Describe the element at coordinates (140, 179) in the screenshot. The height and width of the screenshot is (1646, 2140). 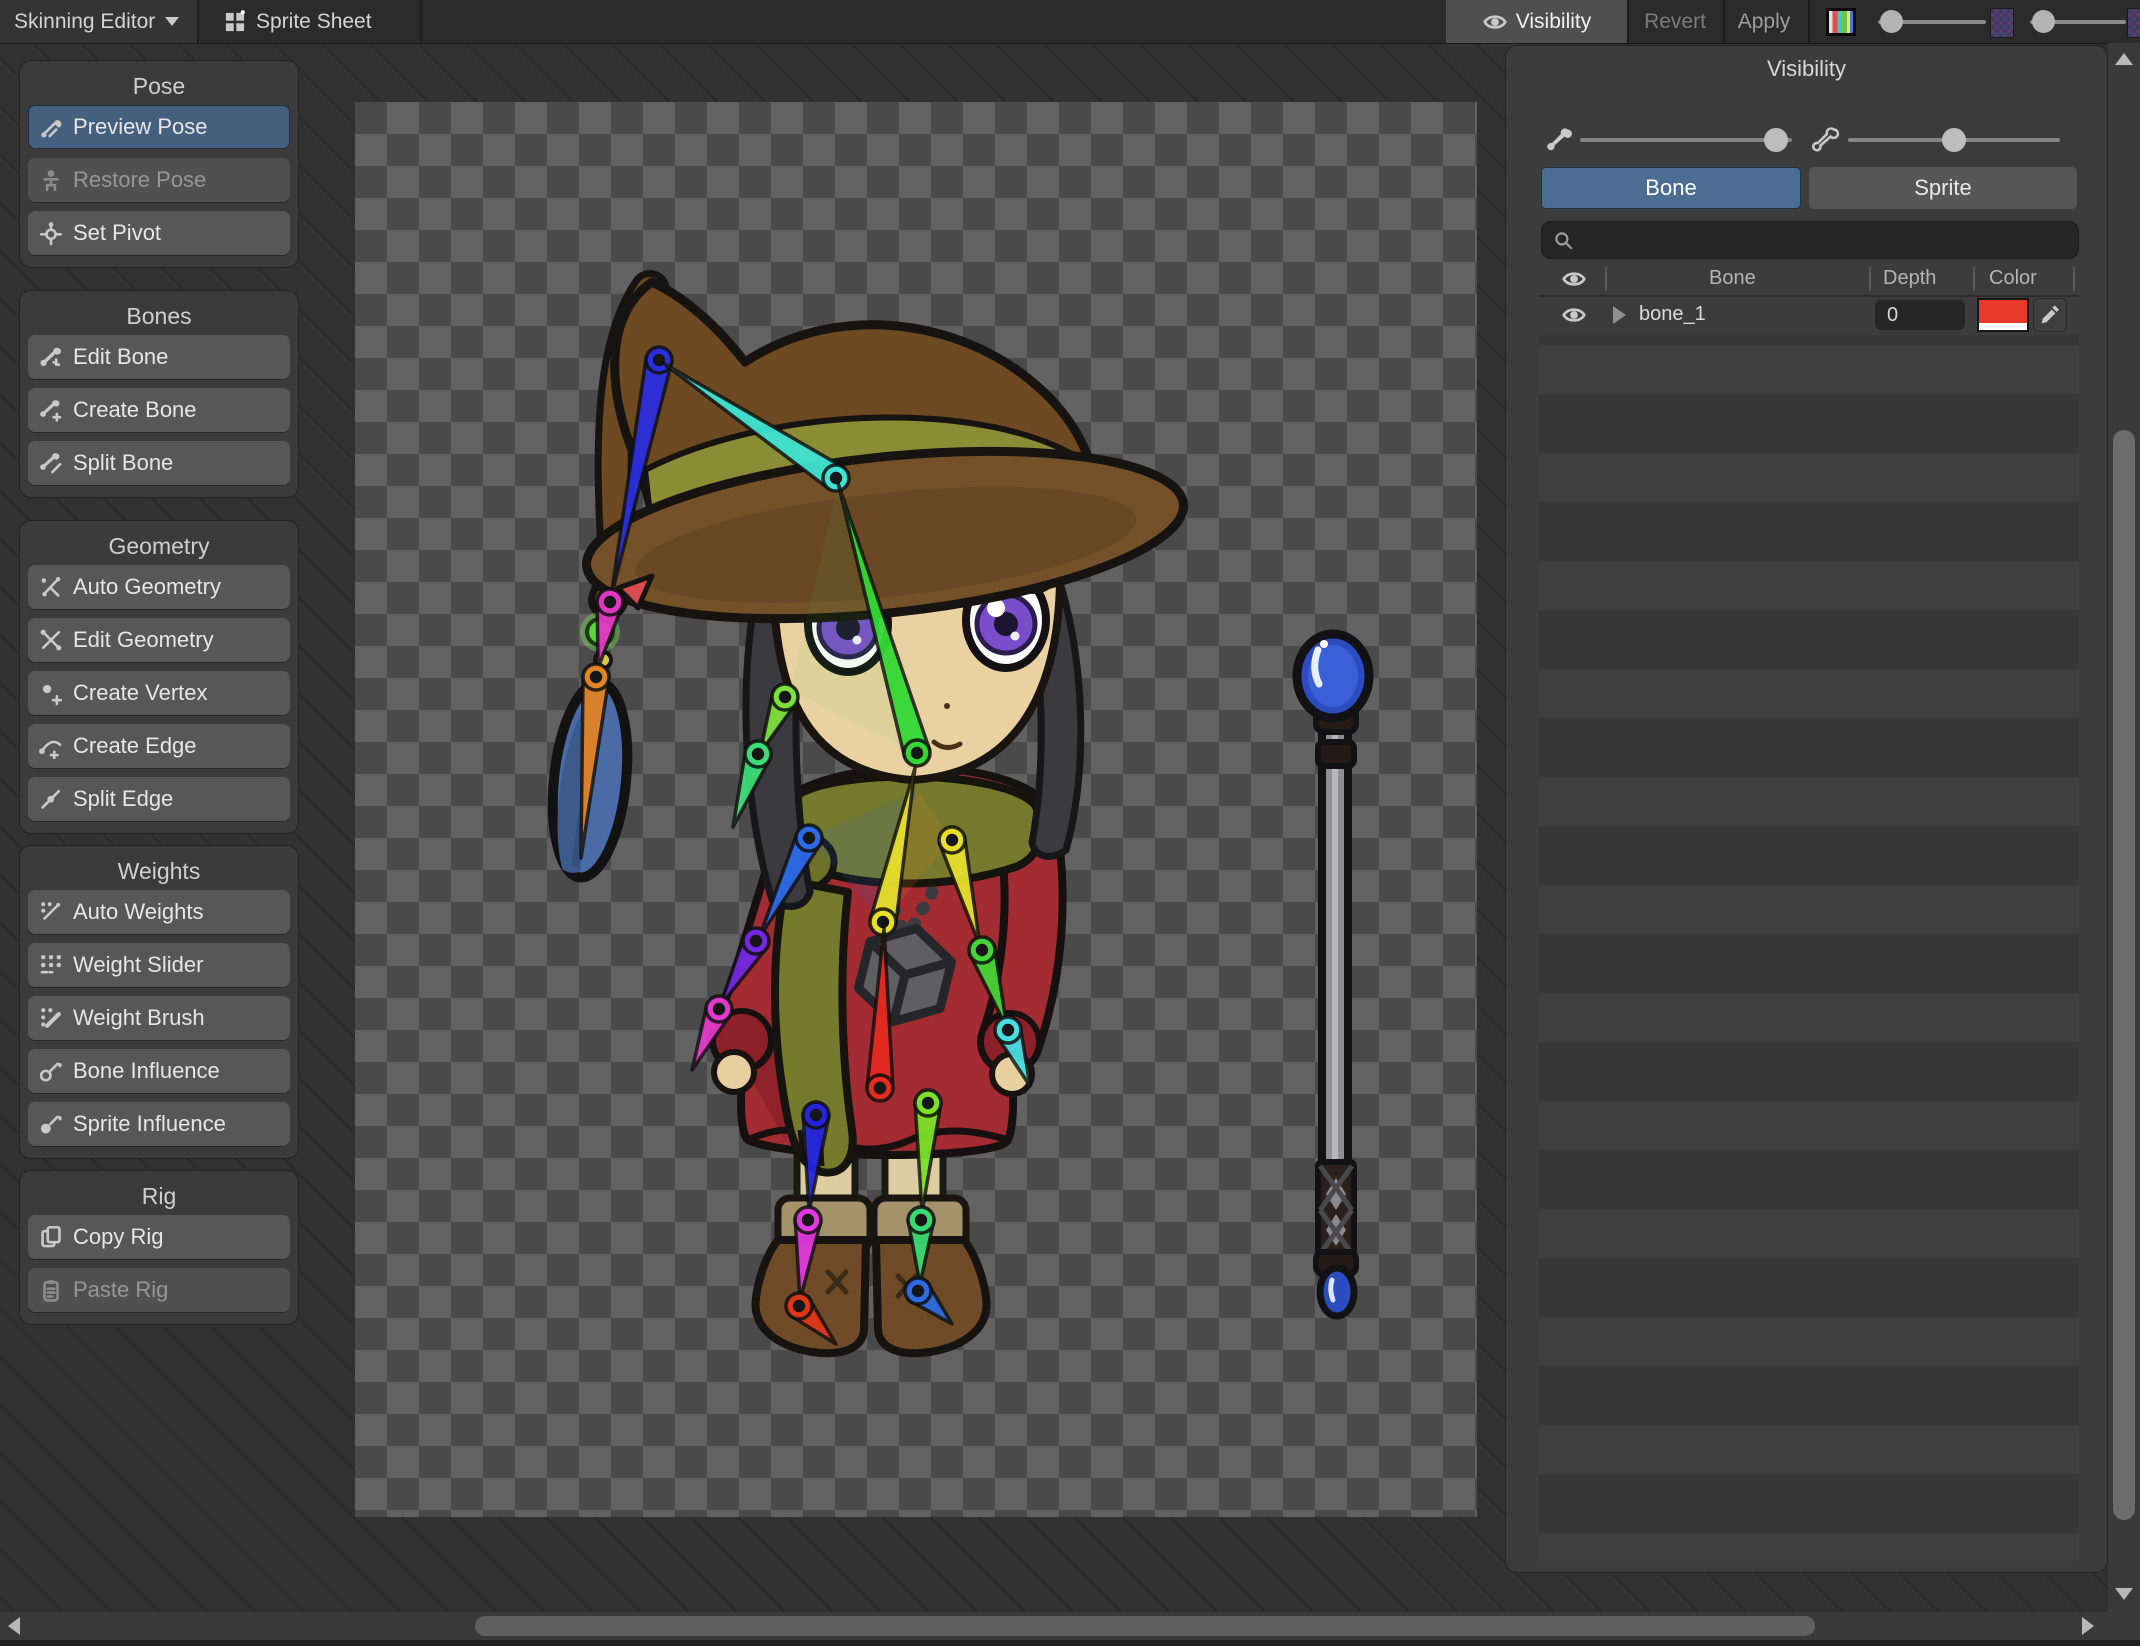
I see `restore-pose-label: Restore Pose` at that location.